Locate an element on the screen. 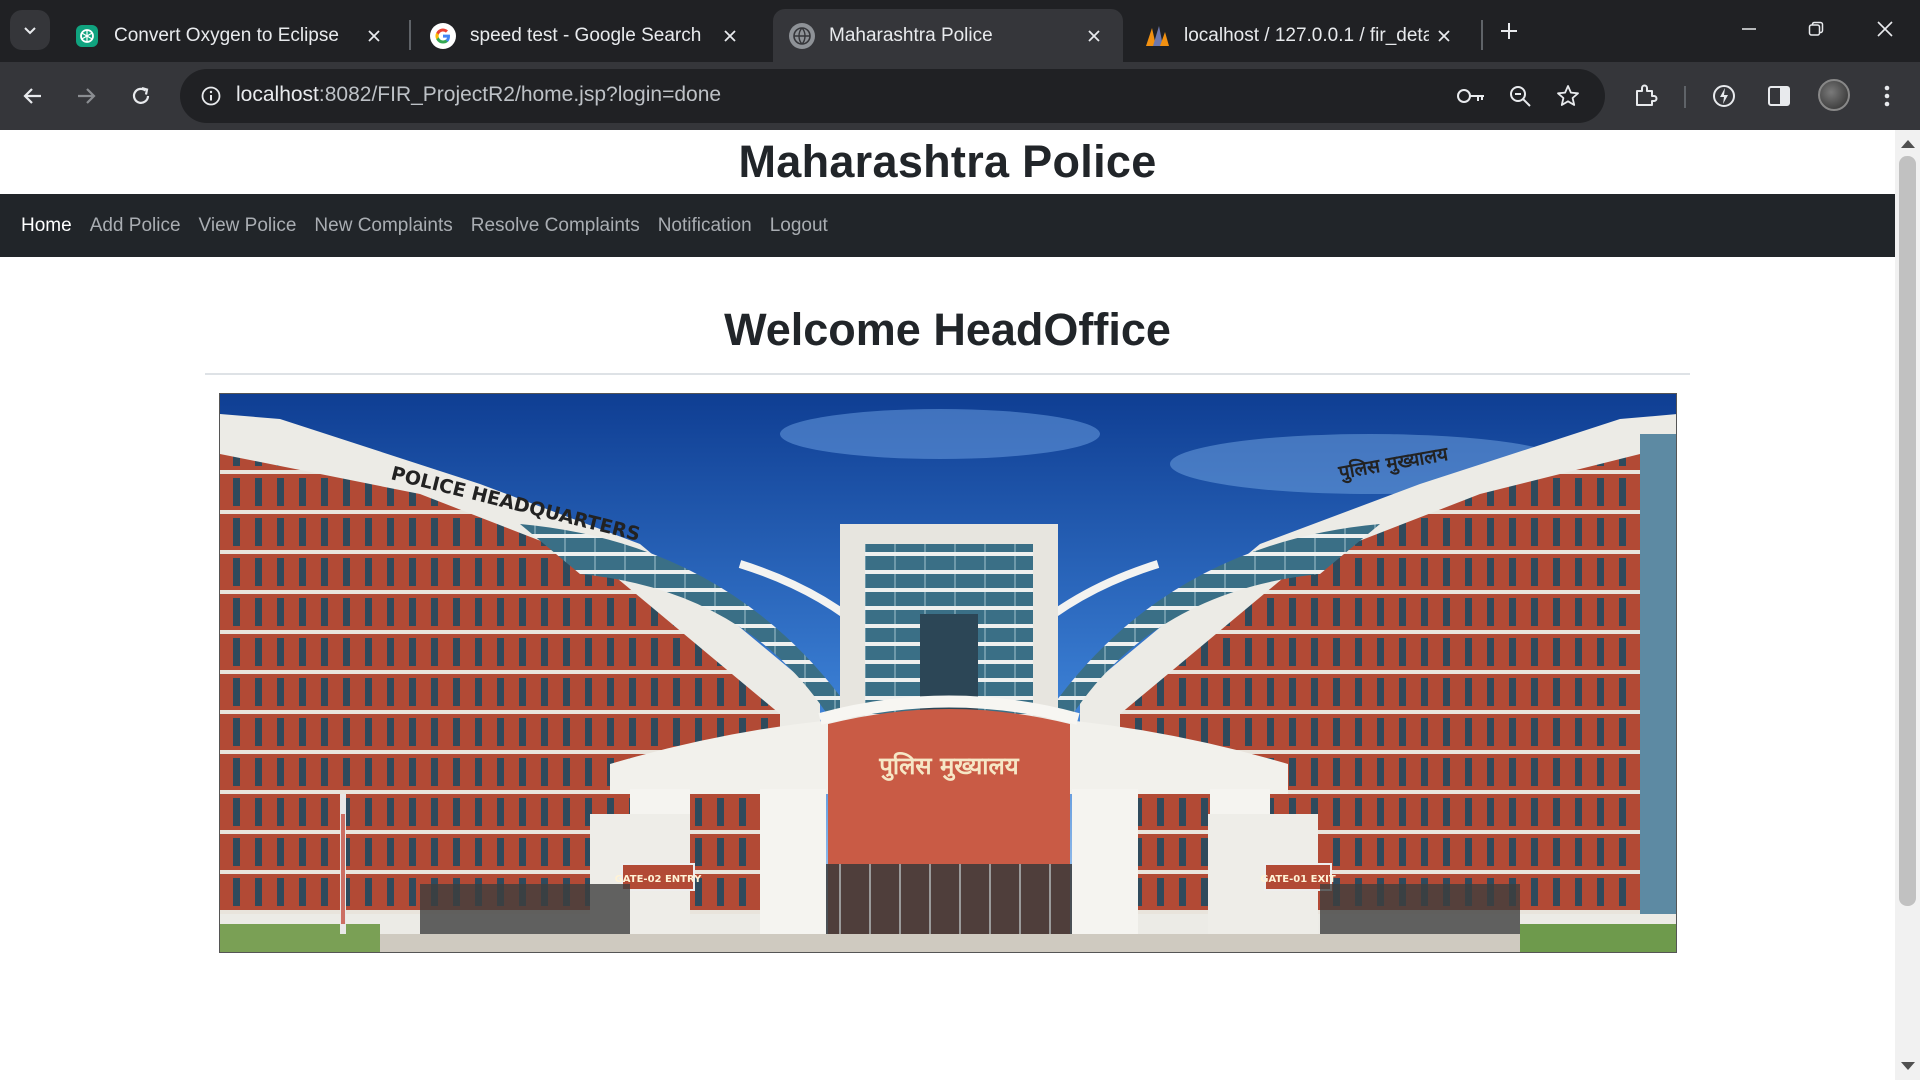  more-menu-icon is located at coordinates (1887, 96).